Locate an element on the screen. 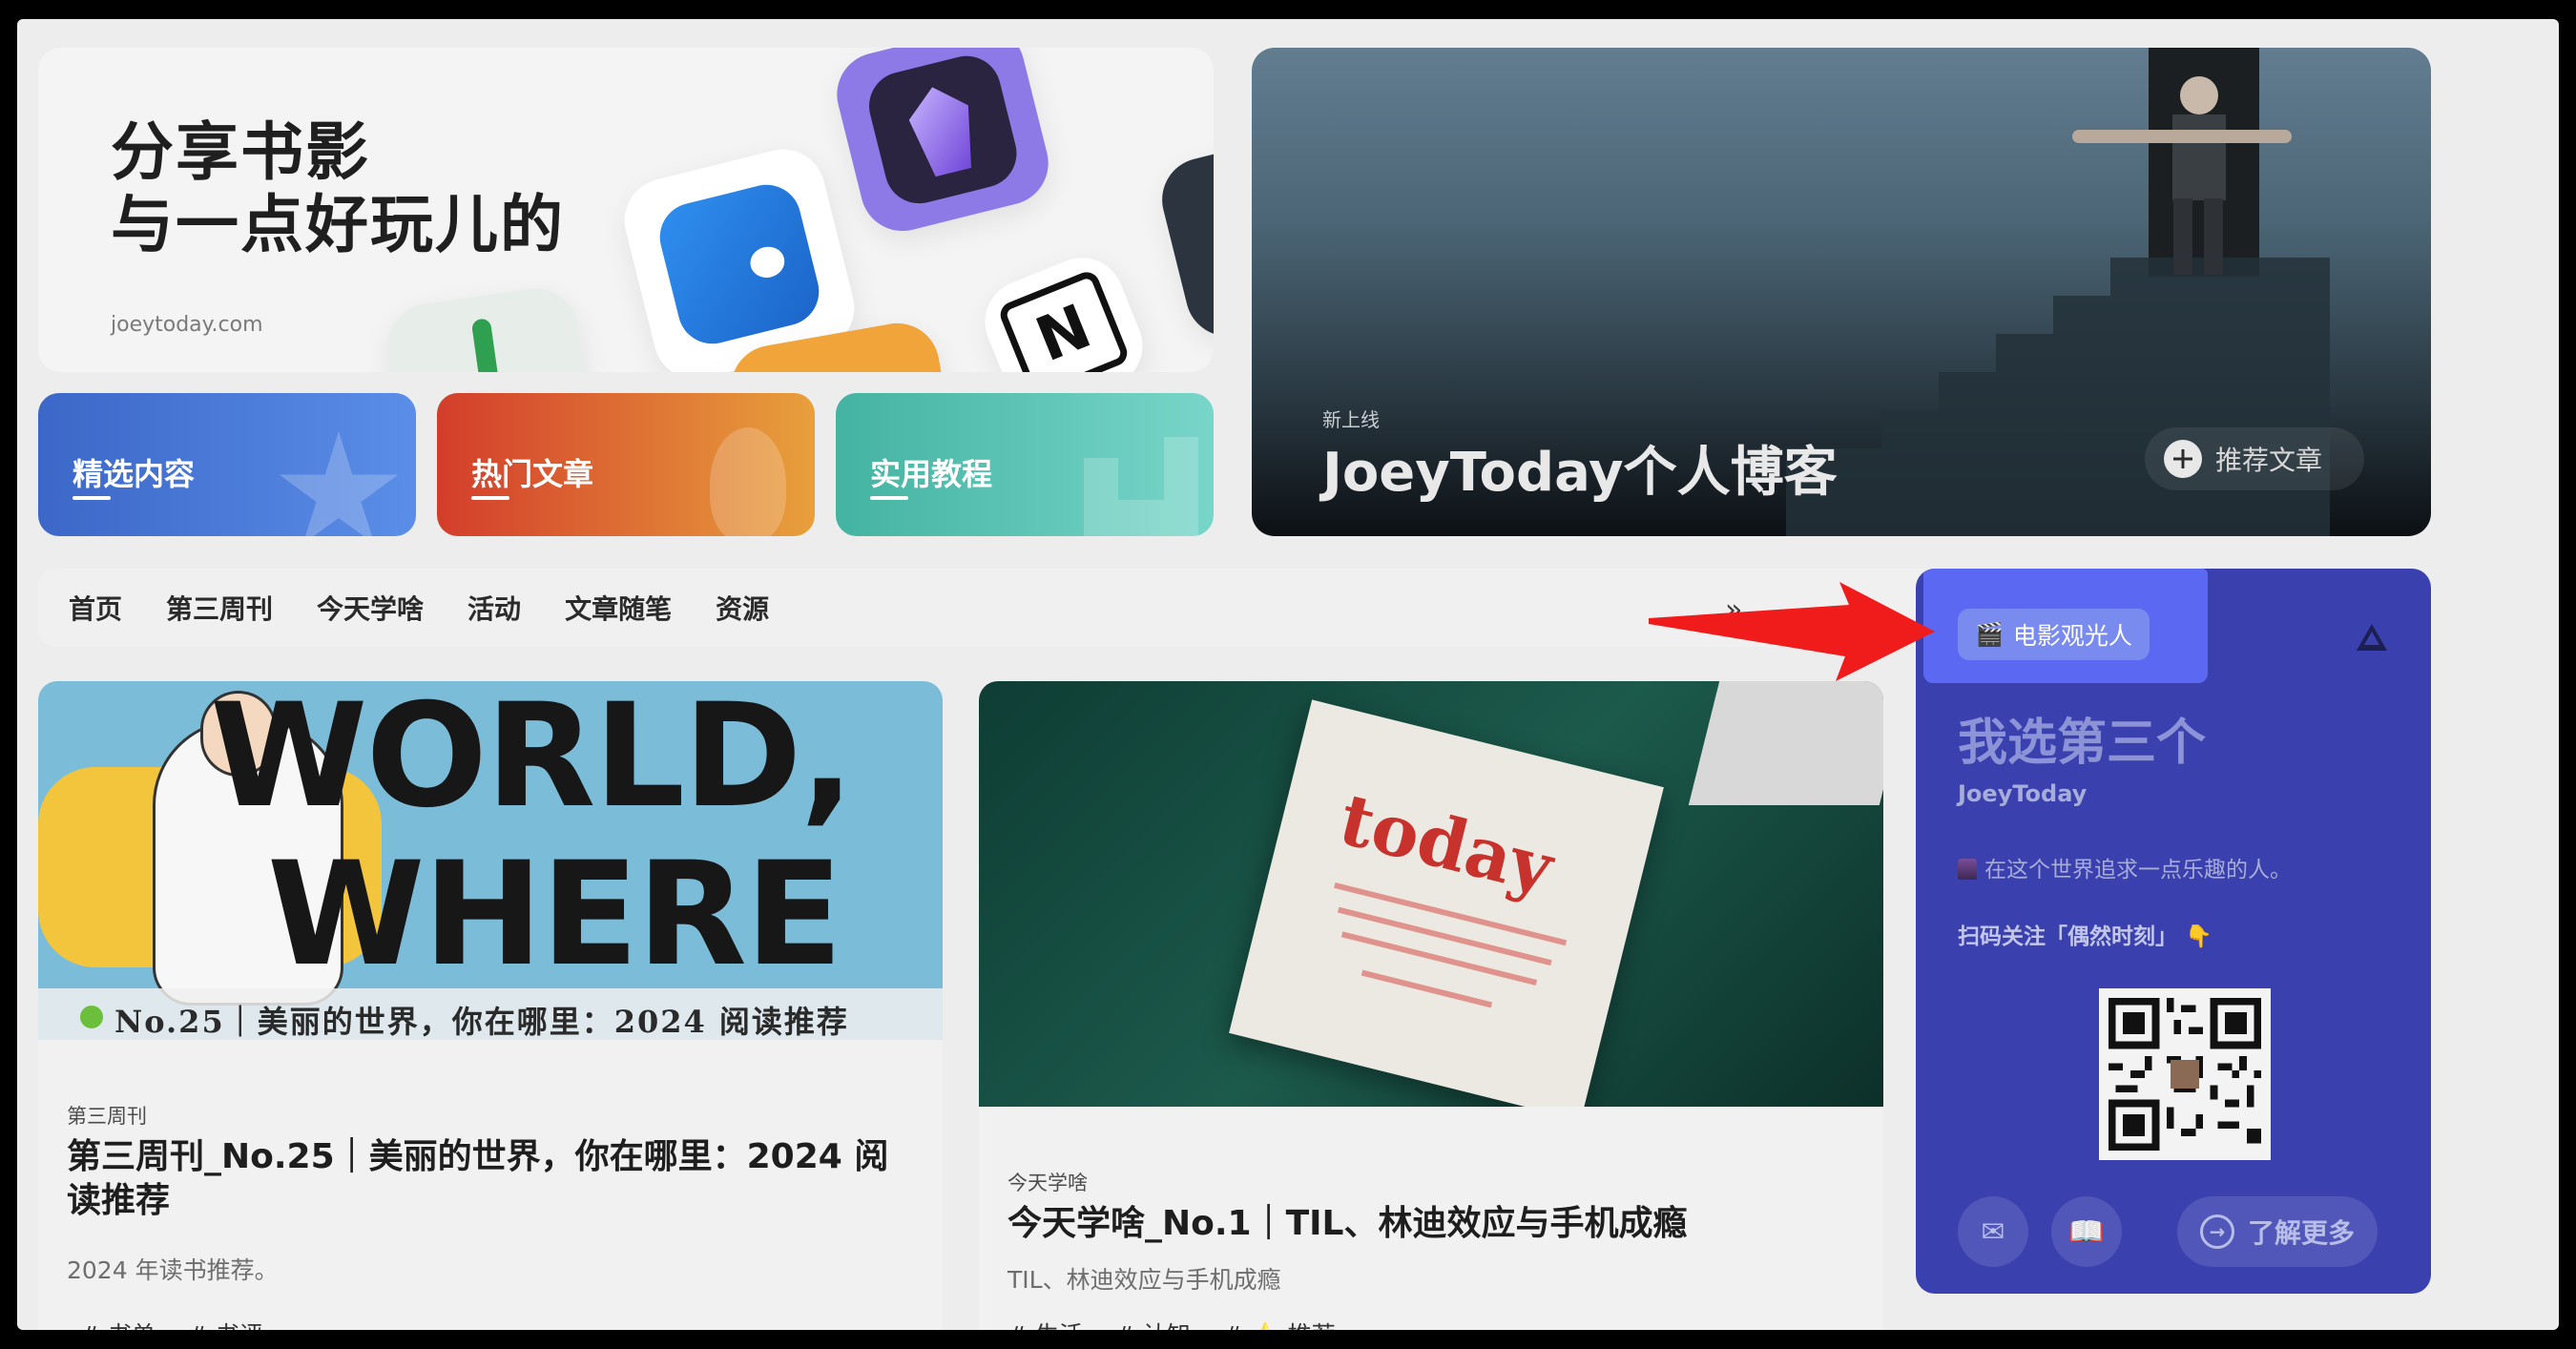 Image resolution: width=2576 pixels, height=1349 pixels. nav-item-til: 今天学啥 is located at coordinates (370, 608).